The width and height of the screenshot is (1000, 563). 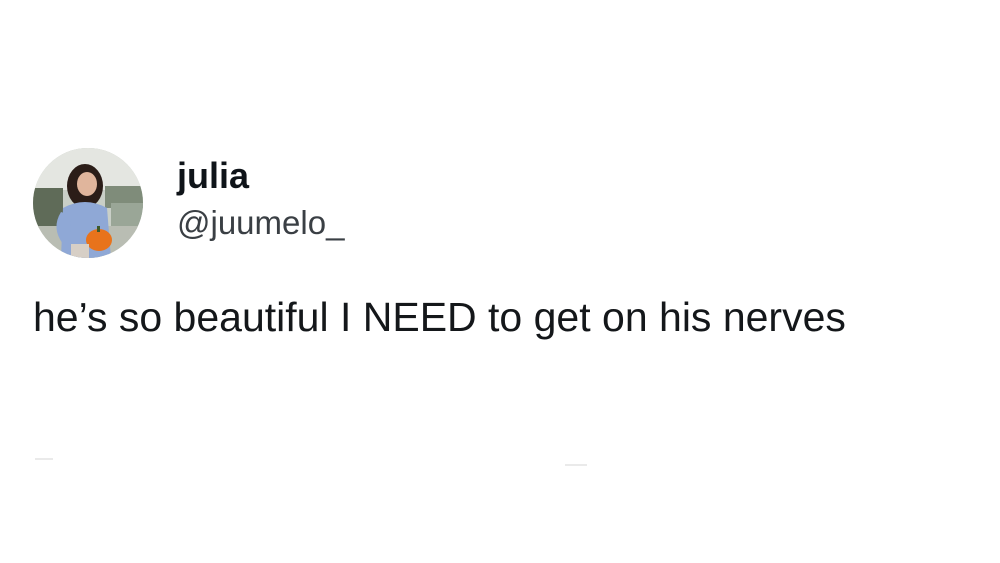 What do you see at coordinates (260, 176) in the screenshot?
I see `author-display-name: julia` at bounding box center [260, 176].